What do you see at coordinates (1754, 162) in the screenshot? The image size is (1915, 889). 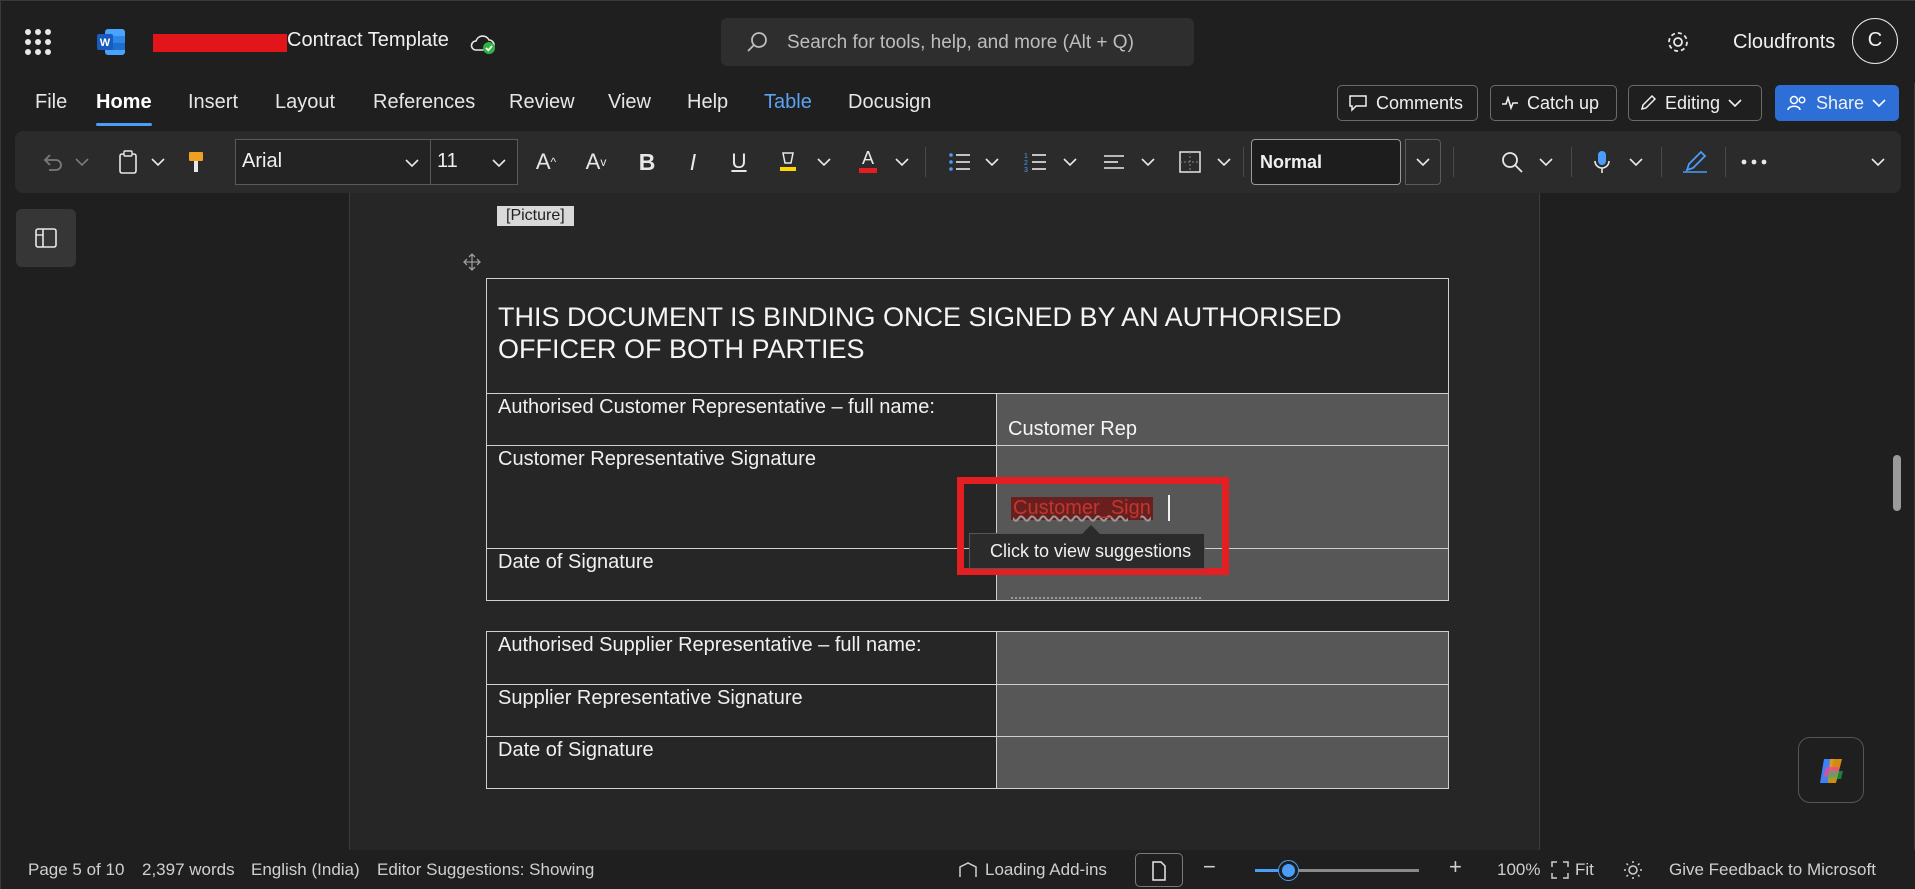 I see `more-options-icon` at bounding box center [1754, 162].